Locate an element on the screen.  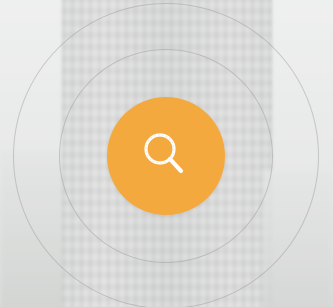
search-button is located at coordinates (166, 156).